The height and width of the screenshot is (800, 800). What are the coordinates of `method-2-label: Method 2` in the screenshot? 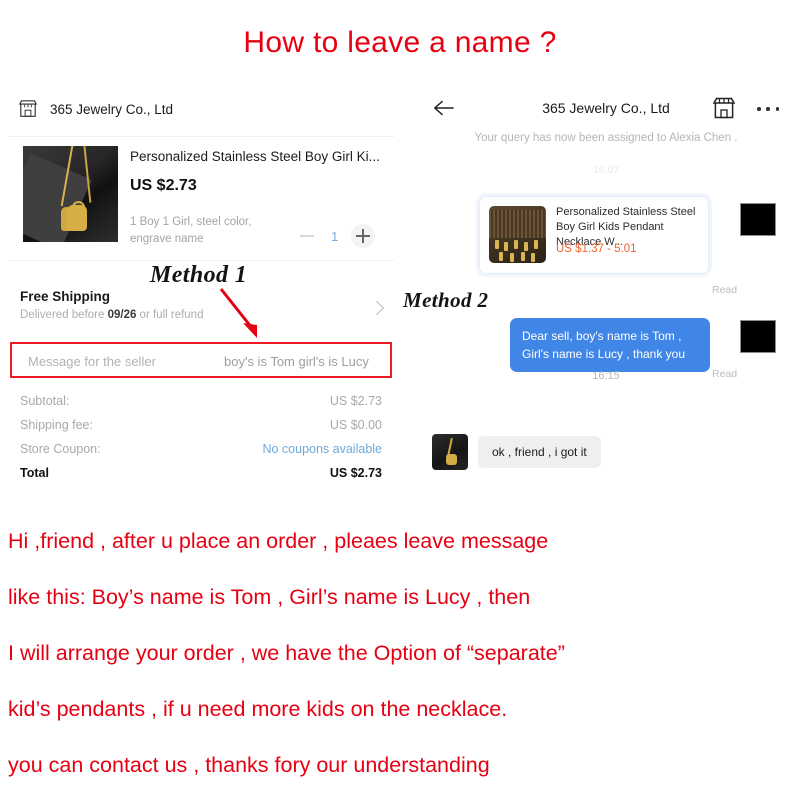 It's located at (446, 300).